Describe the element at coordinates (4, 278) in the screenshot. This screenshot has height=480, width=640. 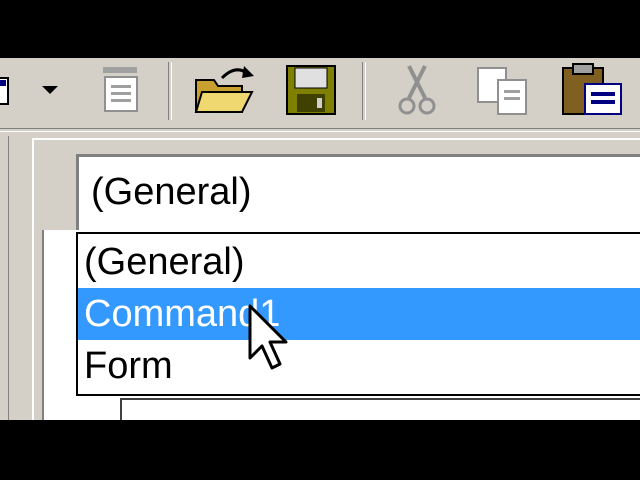
I see `project-pane-edge` at that location.